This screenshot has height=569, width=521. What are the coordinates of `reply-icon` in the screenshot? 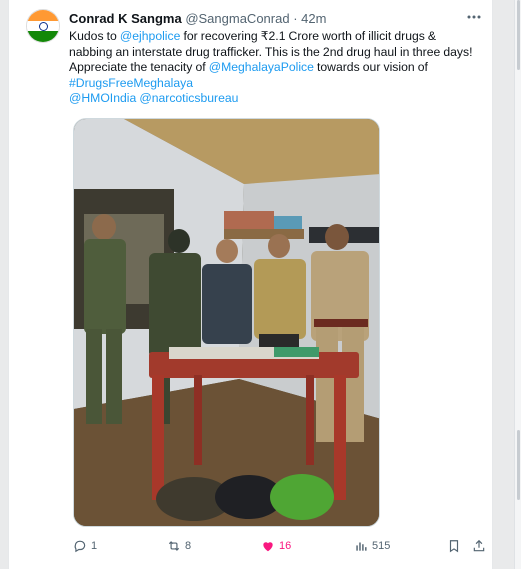 It's located at (80, 546).